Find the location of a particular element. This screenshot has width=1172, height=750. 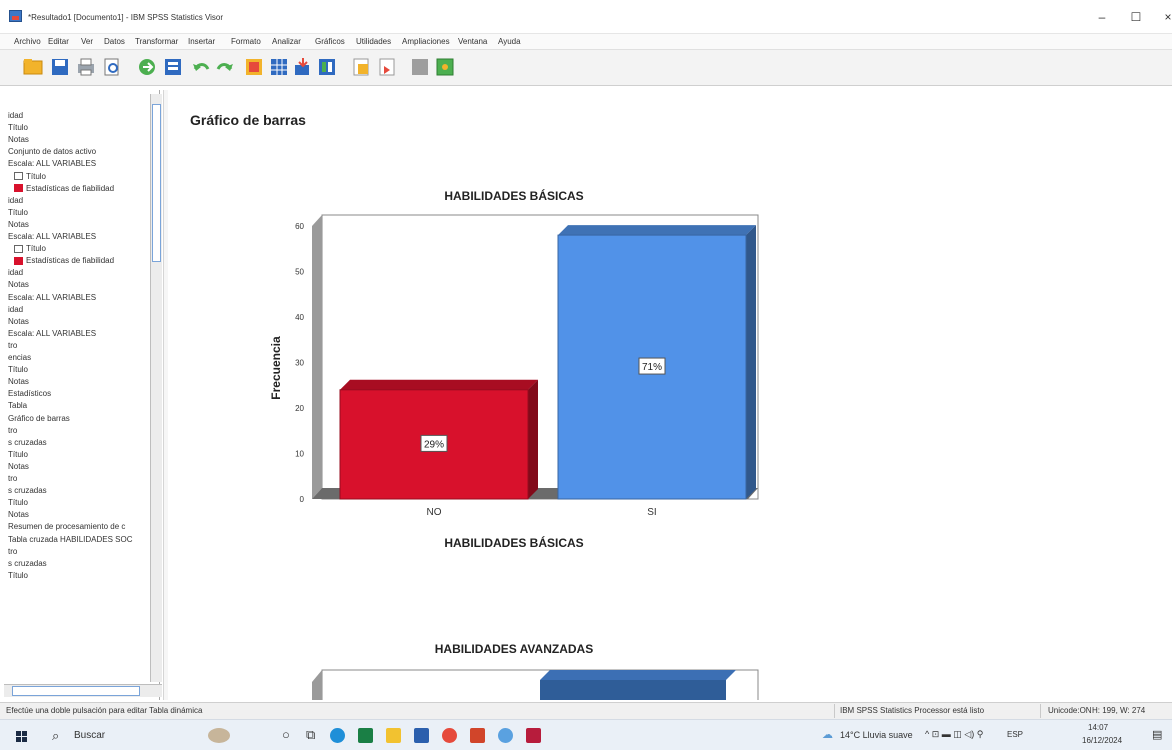

outline-item: Estadísticos is located at coordinates (29, 394).